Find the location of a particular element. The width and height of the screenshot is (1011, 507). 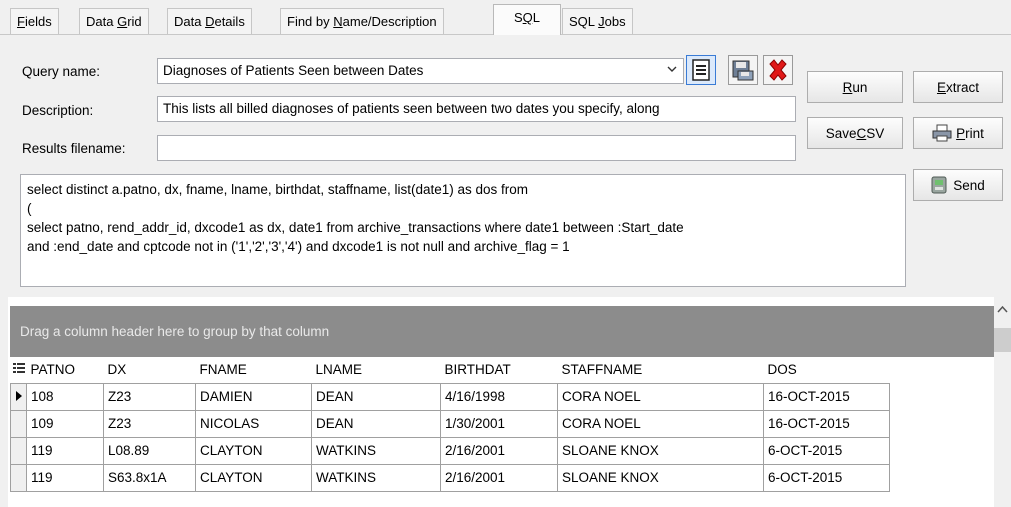

description-label: Description: is located at coordinates (58, 110).